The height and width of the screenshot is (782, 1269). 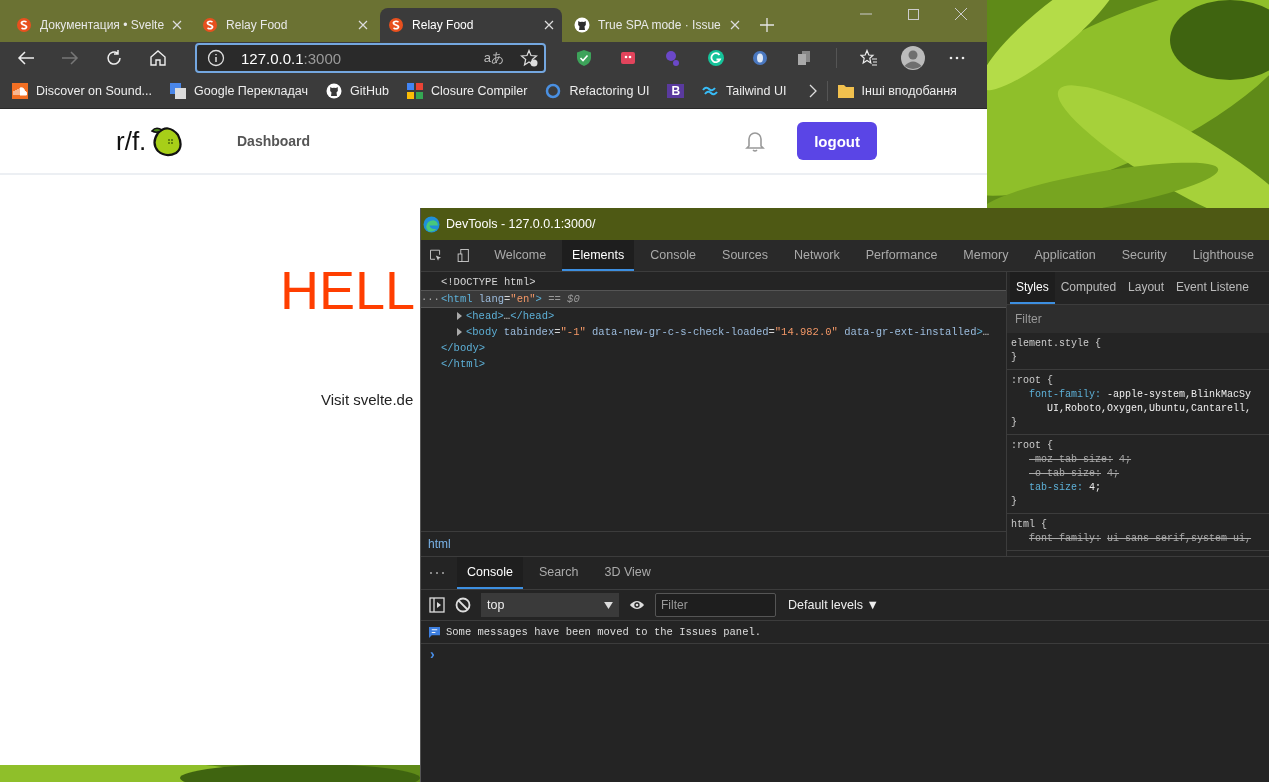 I want to click on dom-node: <!DOCTYPE html>, so click(x=713, y=282).